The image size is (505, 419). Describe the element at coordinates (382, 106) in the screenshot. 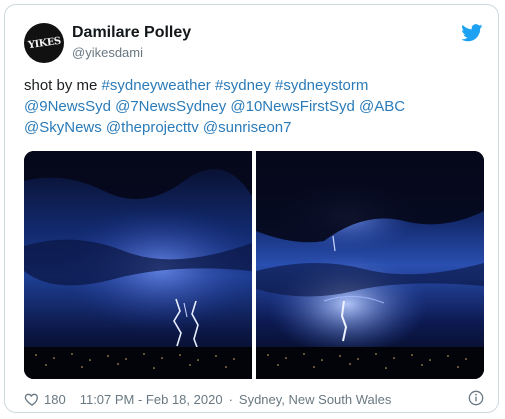

I see `mention-link: @ABC` at that location.